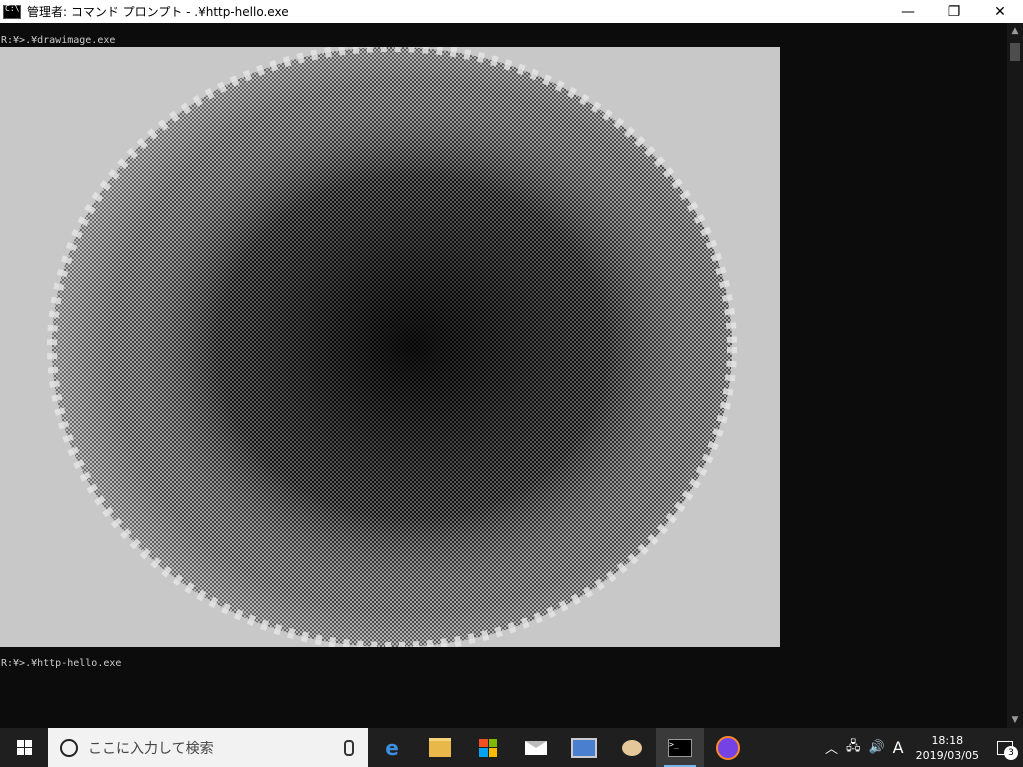  Describe the element at coordinates (947, 740) in the screenshot. I see `clock-time: 18:18` at that location.